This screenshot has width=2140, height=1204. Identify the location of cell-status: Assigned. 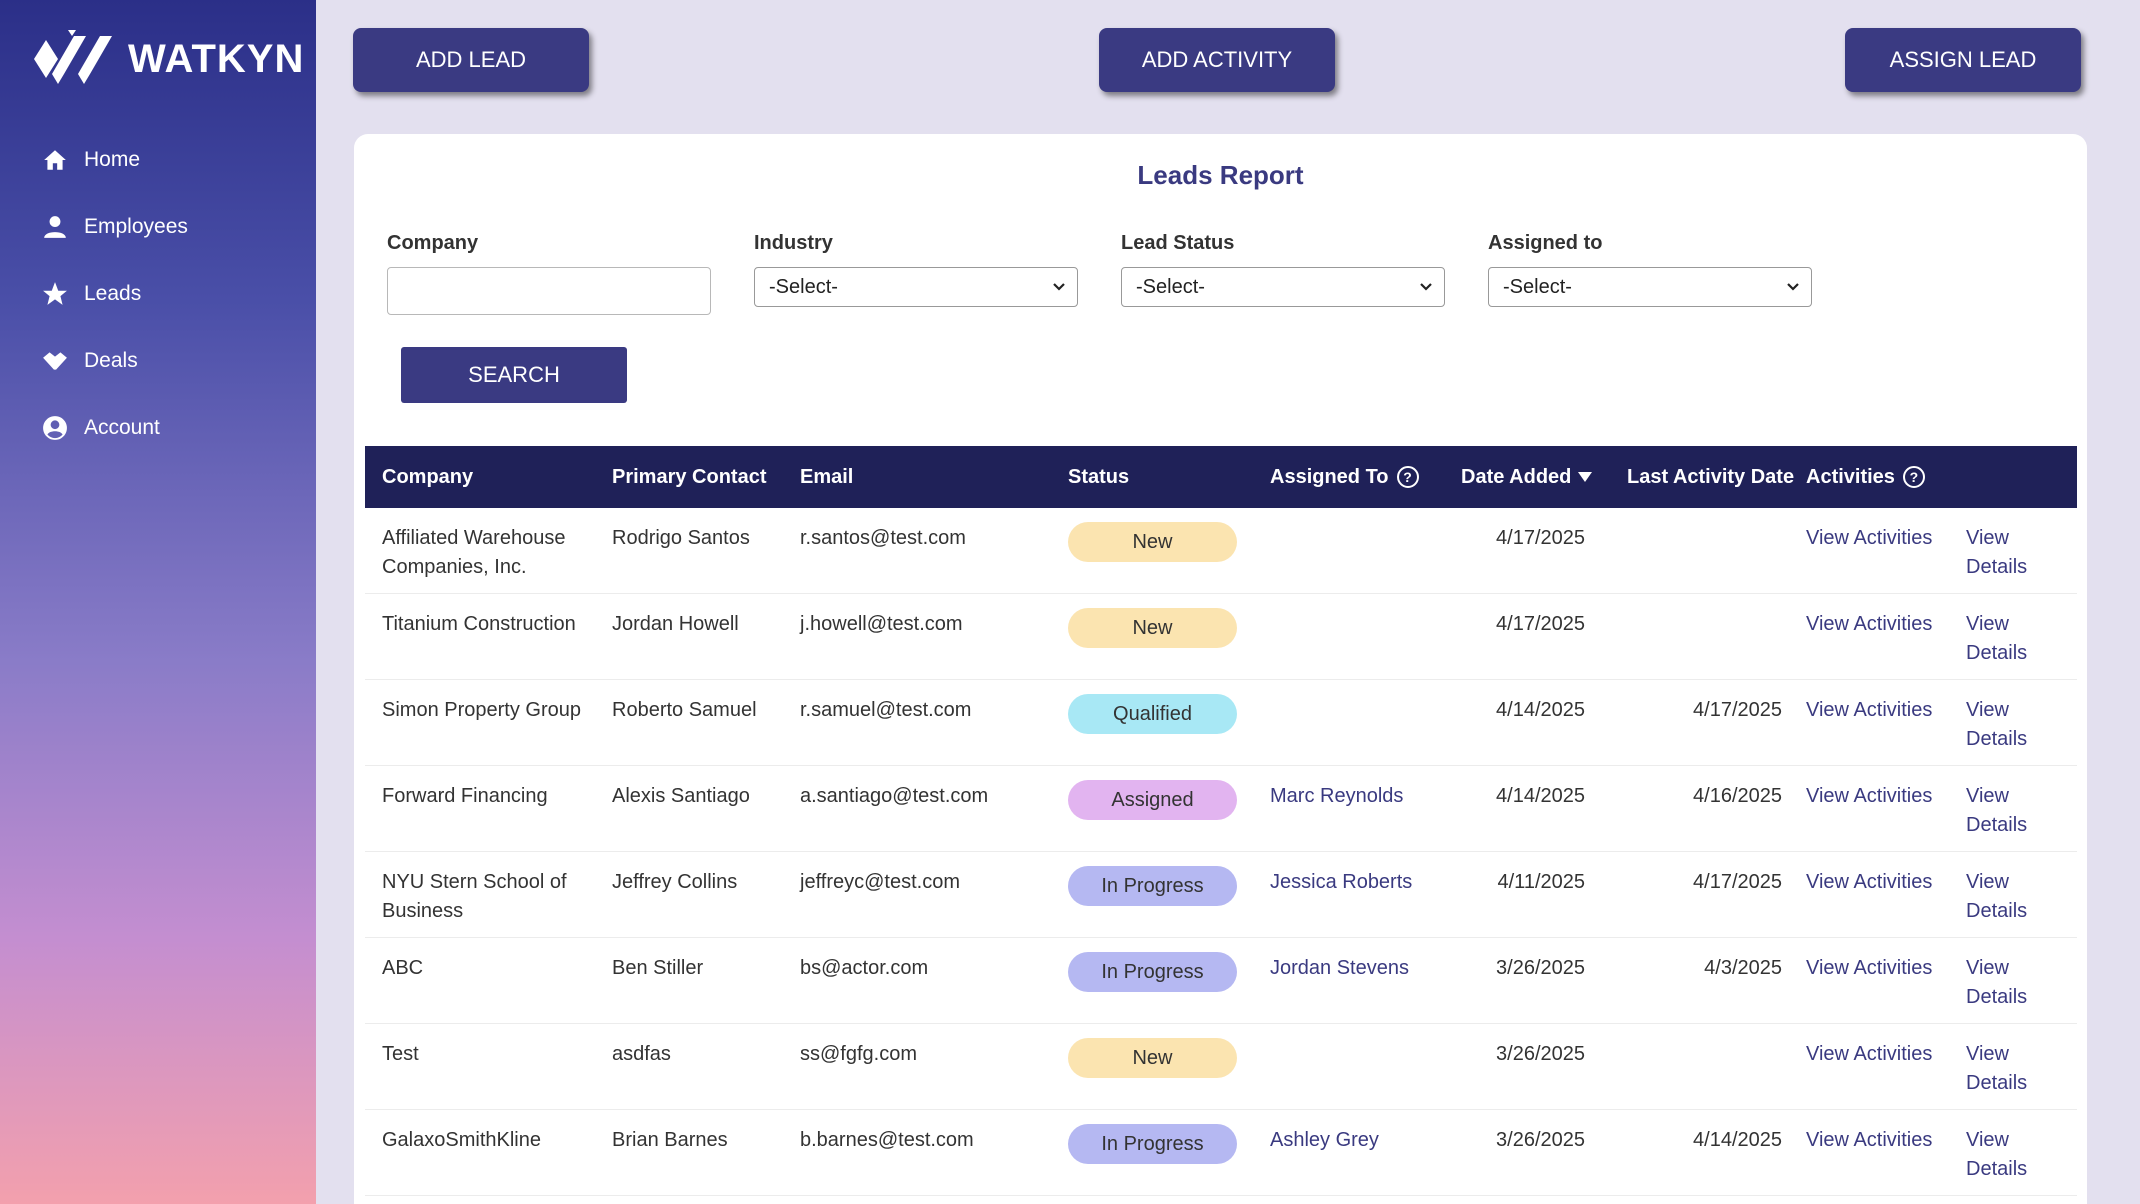
(1152, 800).